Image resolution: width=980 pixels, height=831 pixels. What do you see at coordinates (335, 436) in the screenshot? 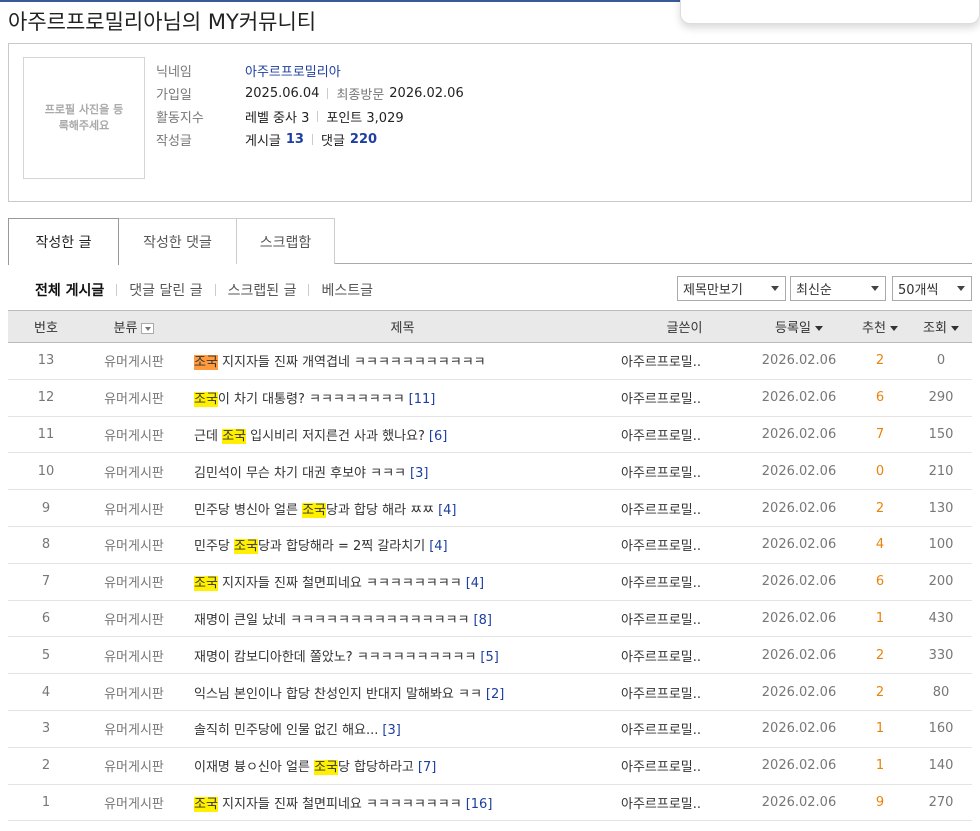
I see `title-text-post: 입시비리 저지른건 사과 했나요?` at bounding box center [335, 436].